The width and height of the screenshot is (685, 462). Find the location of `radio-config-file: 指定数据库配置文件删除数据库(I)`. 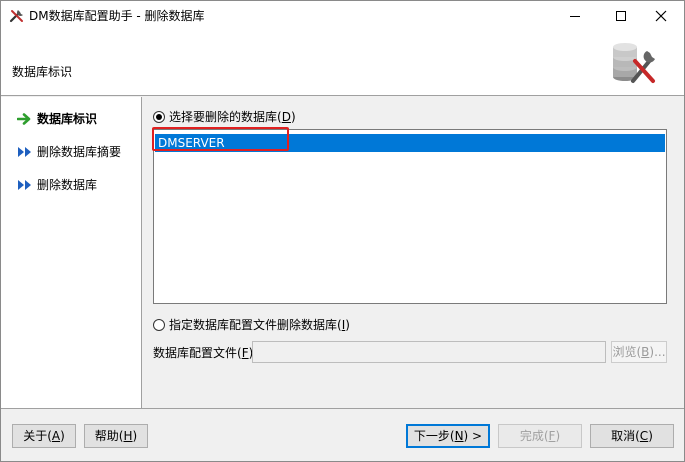

radio-config-file: 指定数据库配置文件删除数据库(I) is located at coordinates (251, 324).